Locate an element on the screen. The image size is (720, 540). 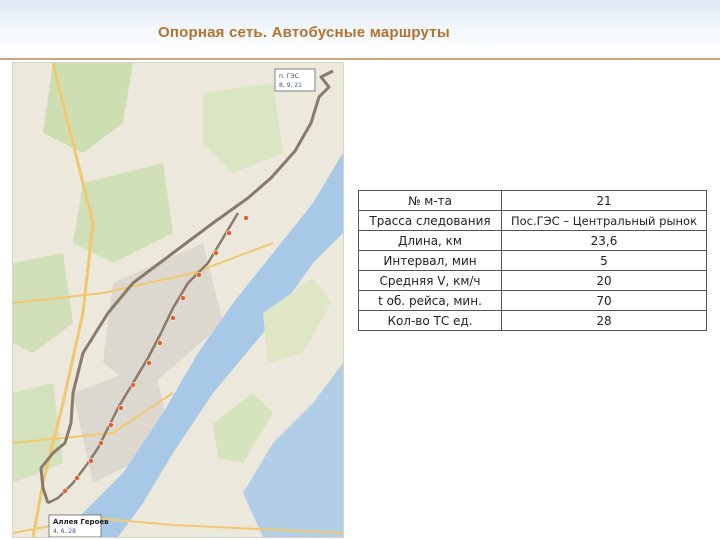
row-value: 28 is located at coordinates (604, 320).